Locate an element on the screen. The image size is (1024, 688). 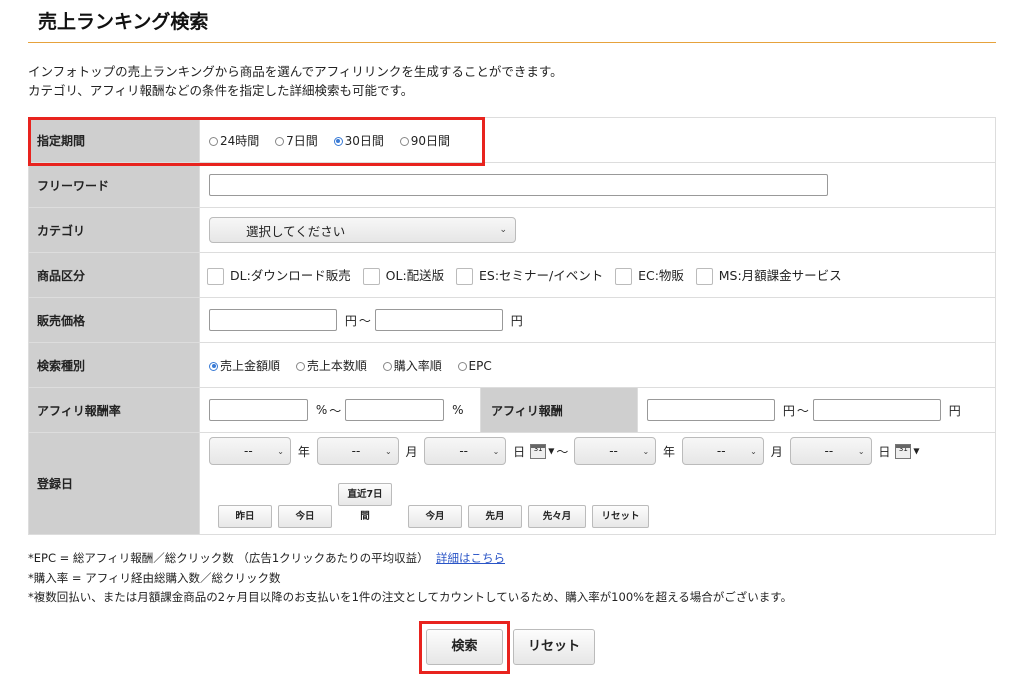
affiliate-reward-label: アフィリ報酬 is located at coordinates (559, 410).